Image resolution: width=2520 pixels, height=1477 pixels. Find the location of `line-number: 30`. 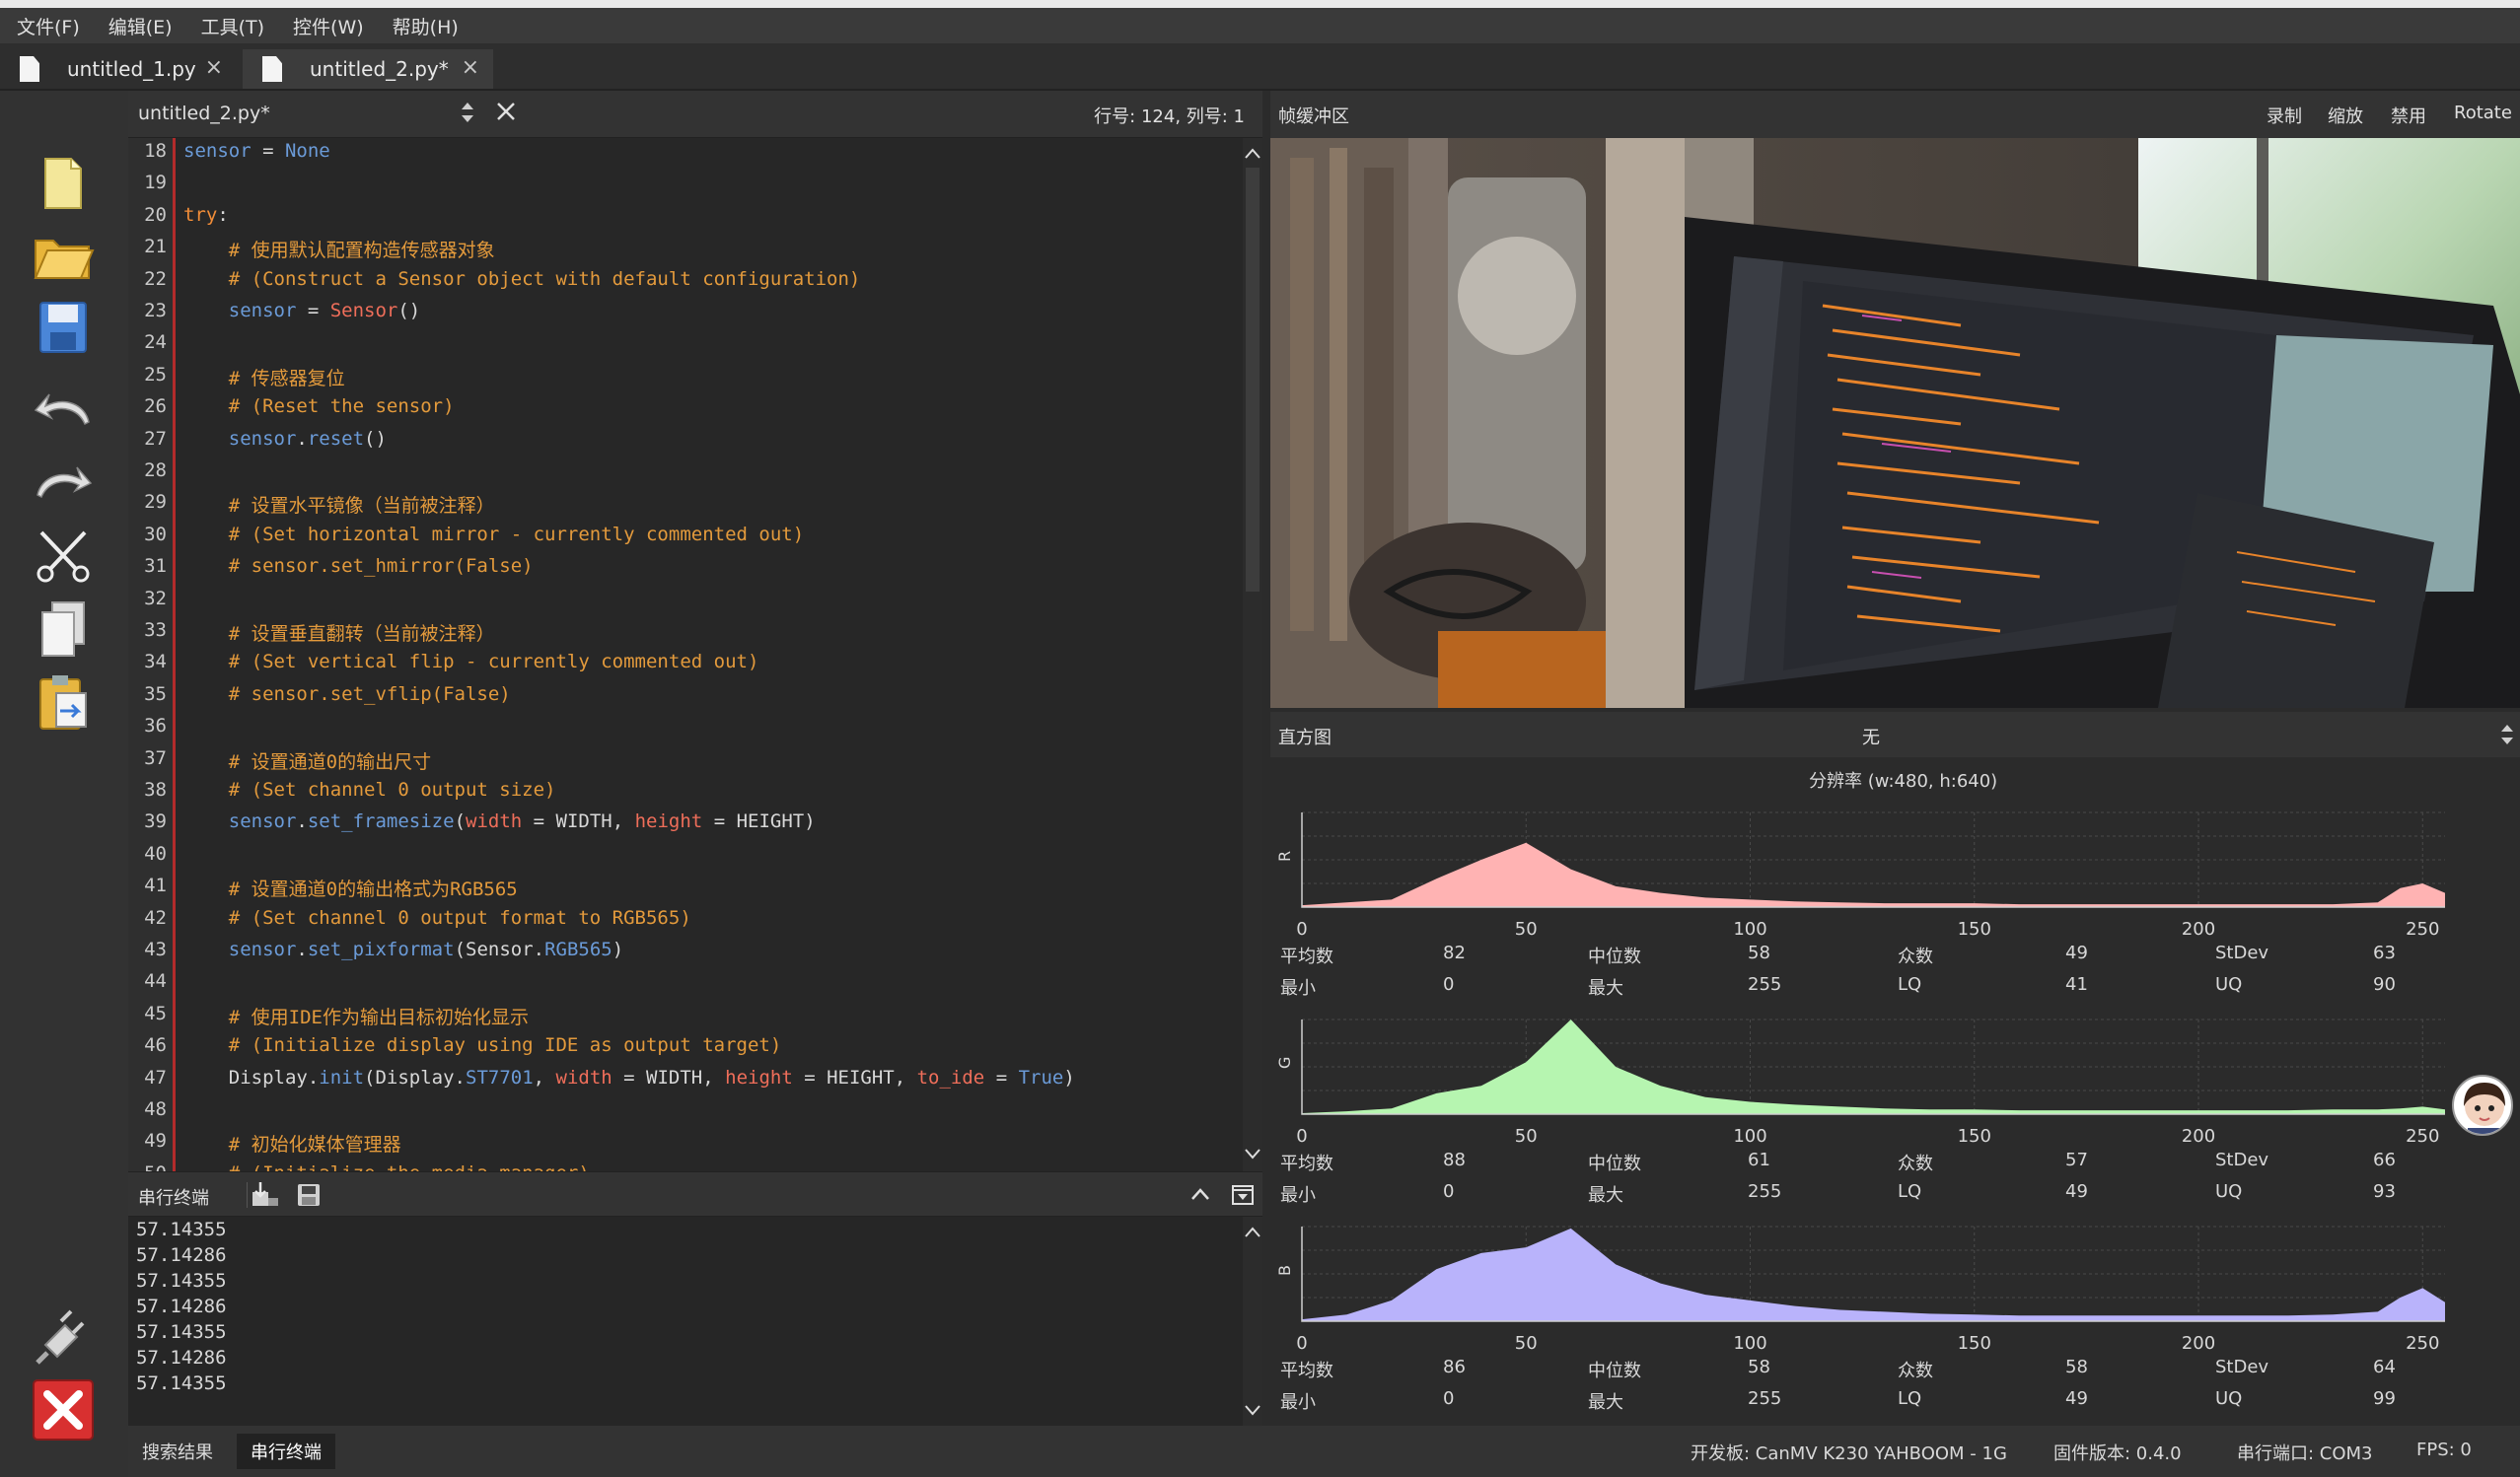

line-number: 30 is located at coordinates (155, 534).